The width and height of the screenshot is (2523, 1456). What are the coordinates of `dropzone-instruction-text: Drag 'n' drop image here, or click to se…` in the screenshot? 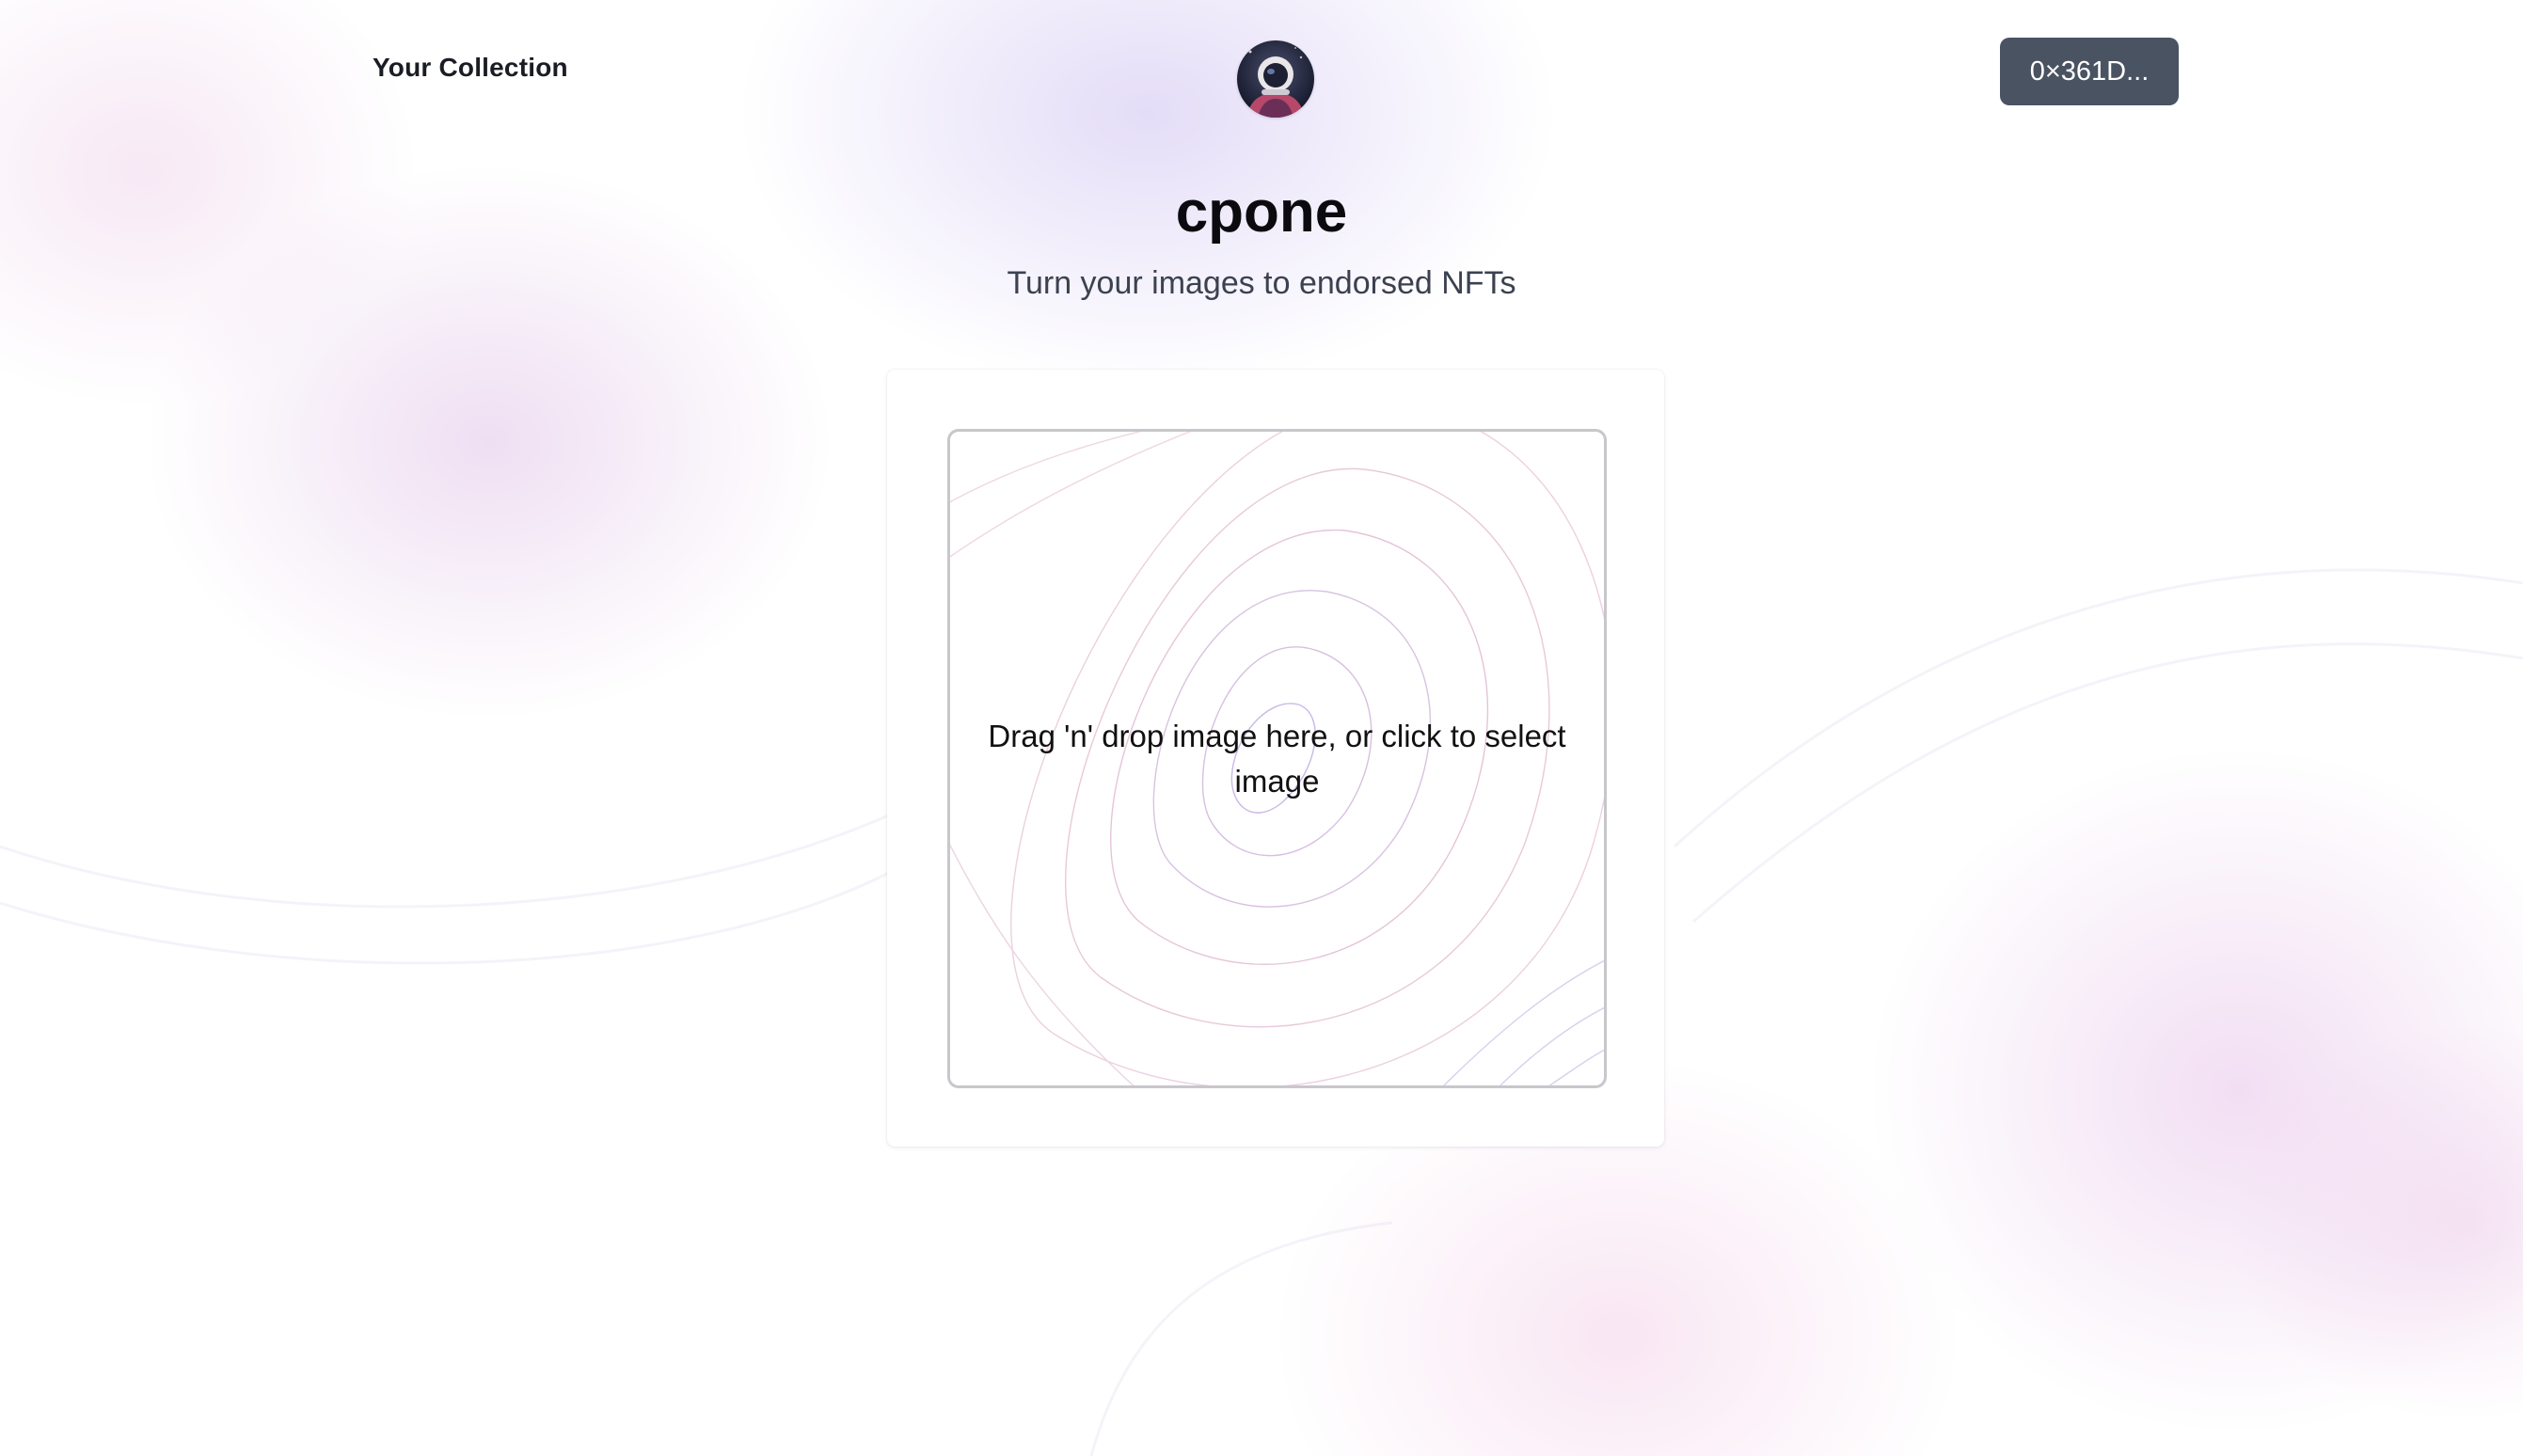 It's located at (1277, 759).